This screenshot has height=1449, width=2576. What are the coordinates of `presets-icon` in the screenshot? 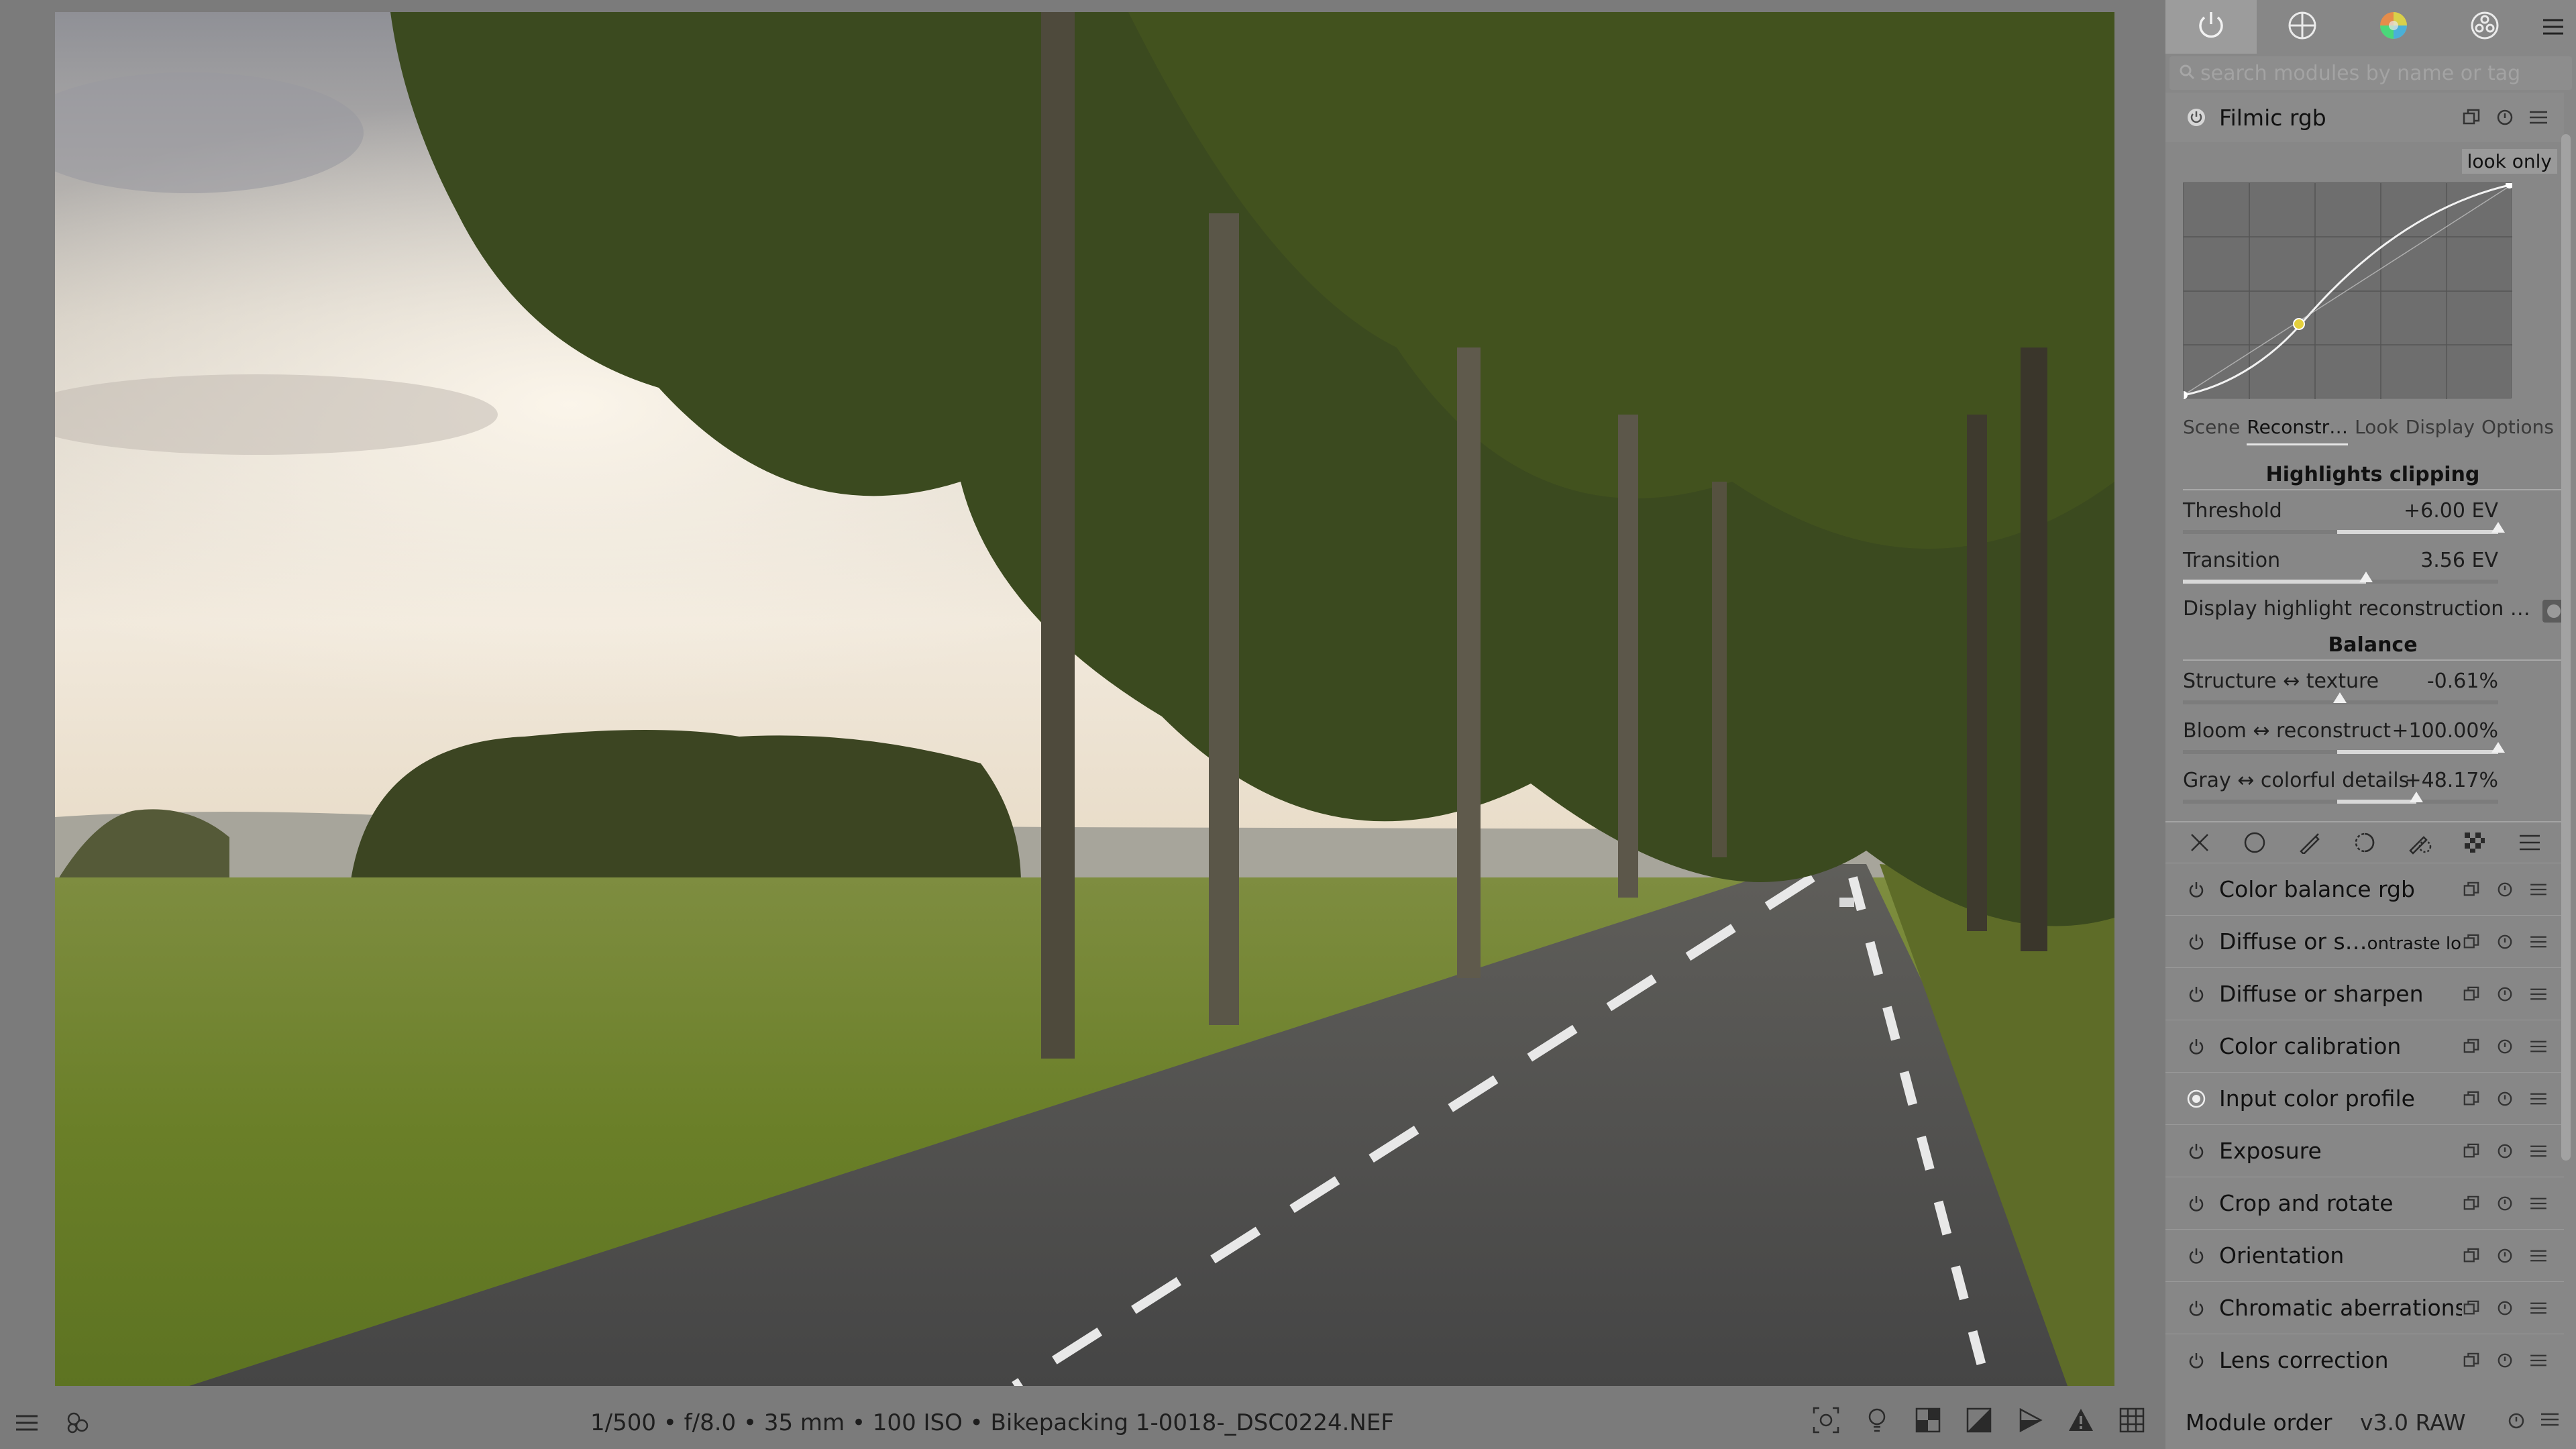 It's located at (77, 1422).